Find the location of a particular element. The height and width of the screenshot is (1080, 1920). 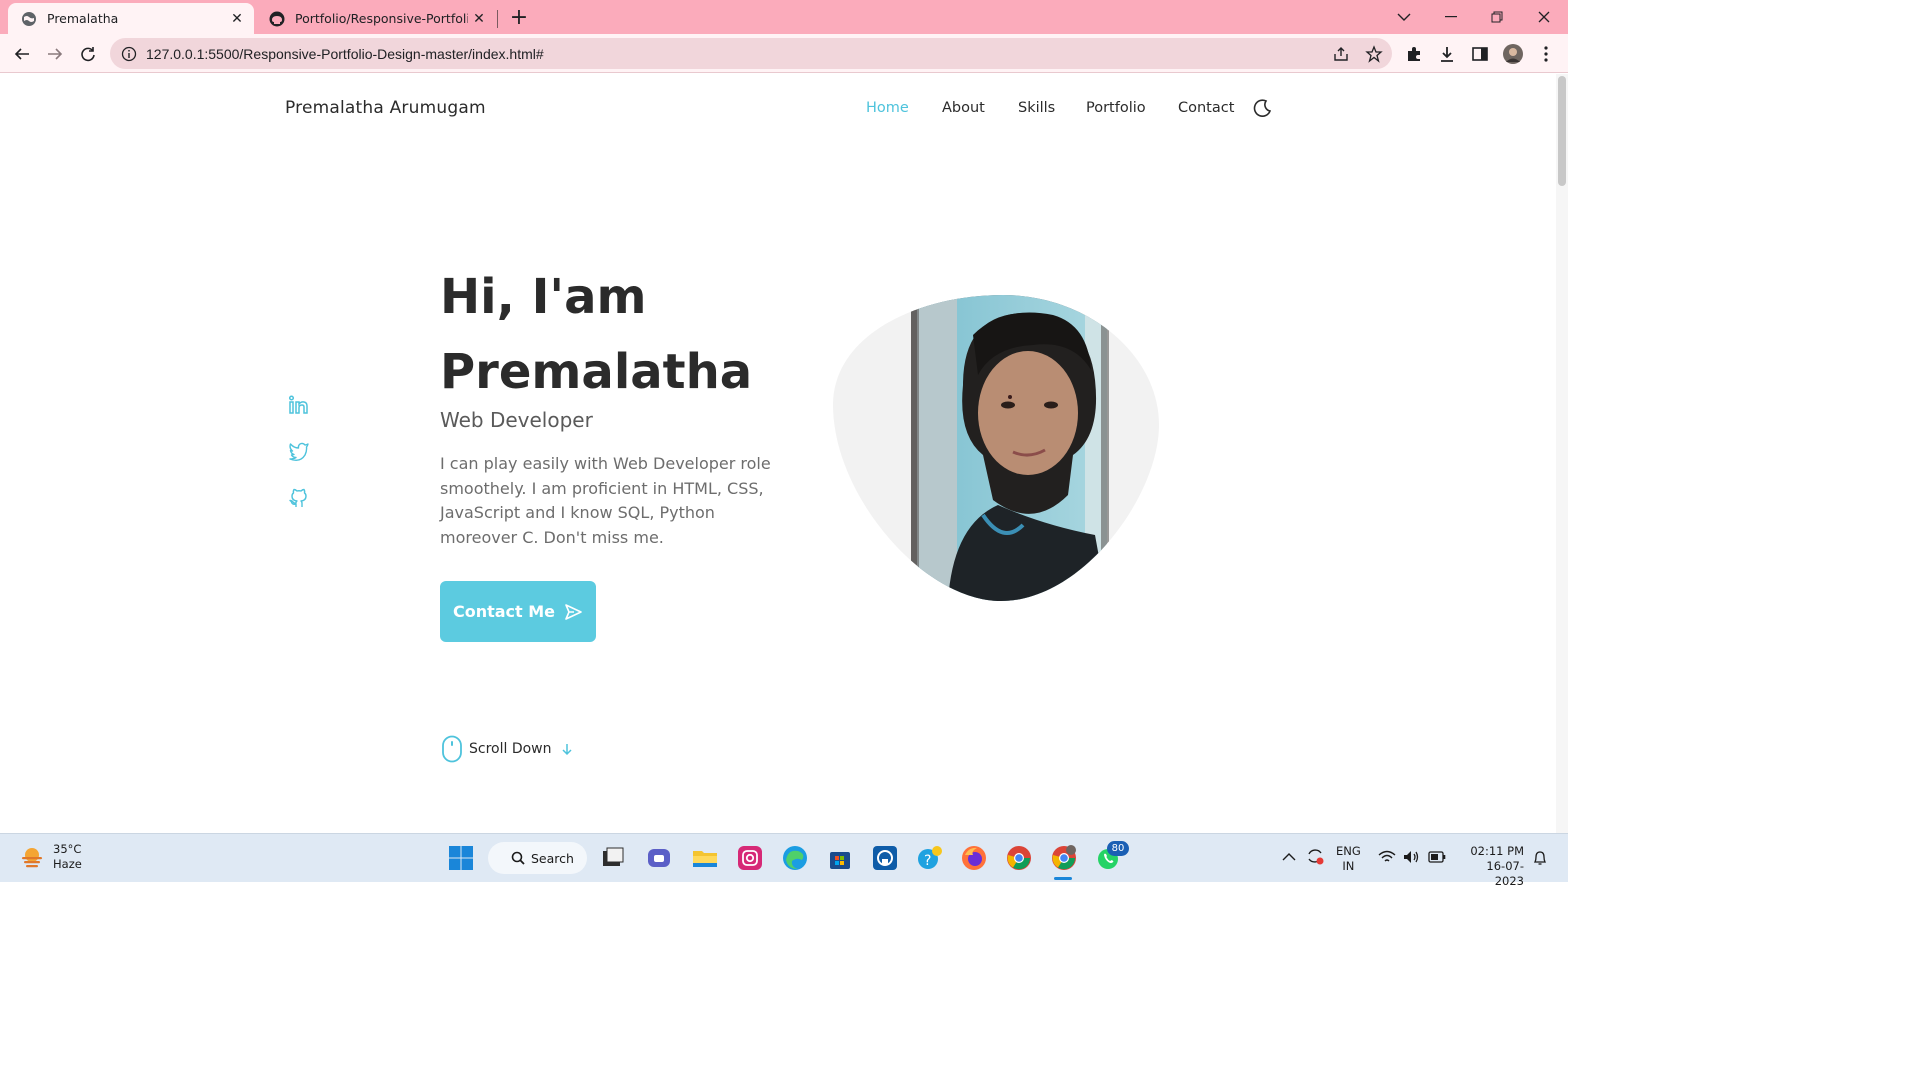

instagram-icon is located at coordinates (750, 858).